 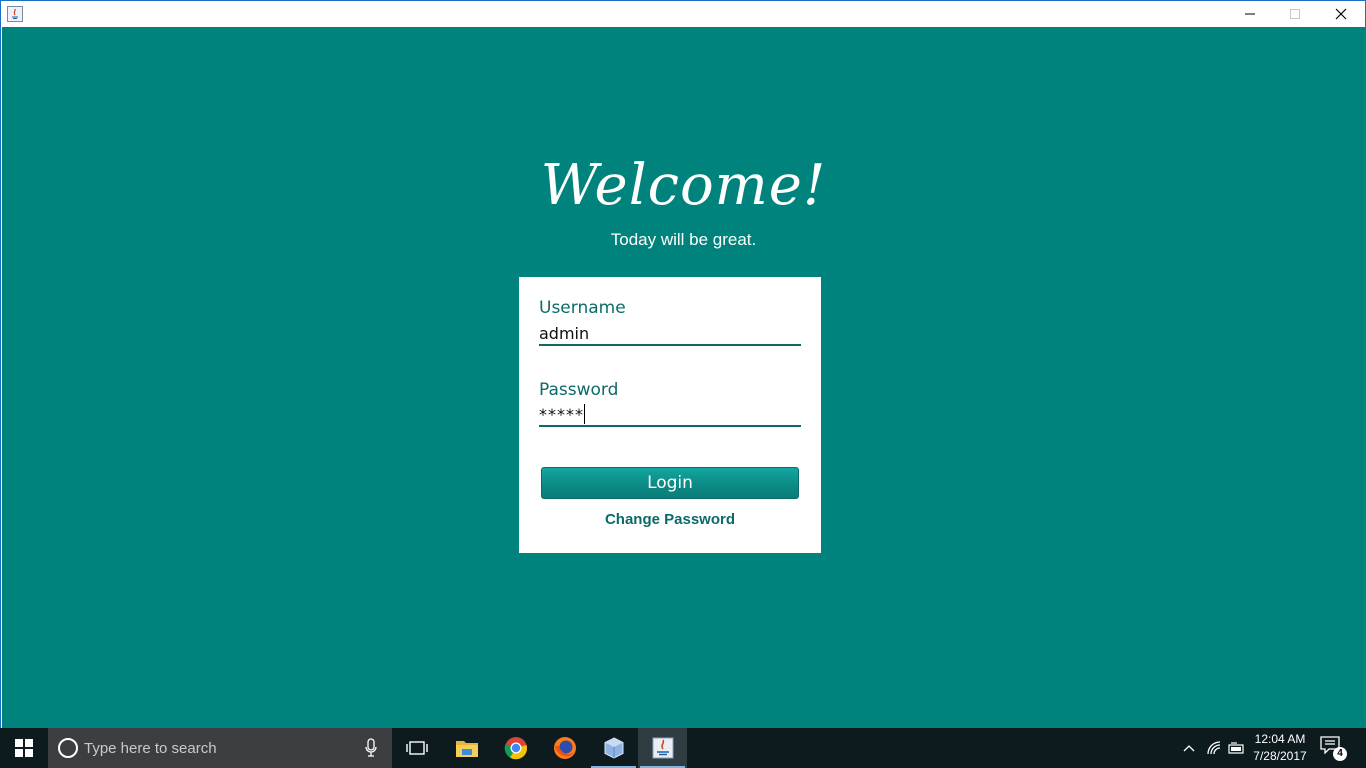 What do you see at coordinates (584, 414) in the screenshot?
I see `text-caret` at bounding box center [584, 414].